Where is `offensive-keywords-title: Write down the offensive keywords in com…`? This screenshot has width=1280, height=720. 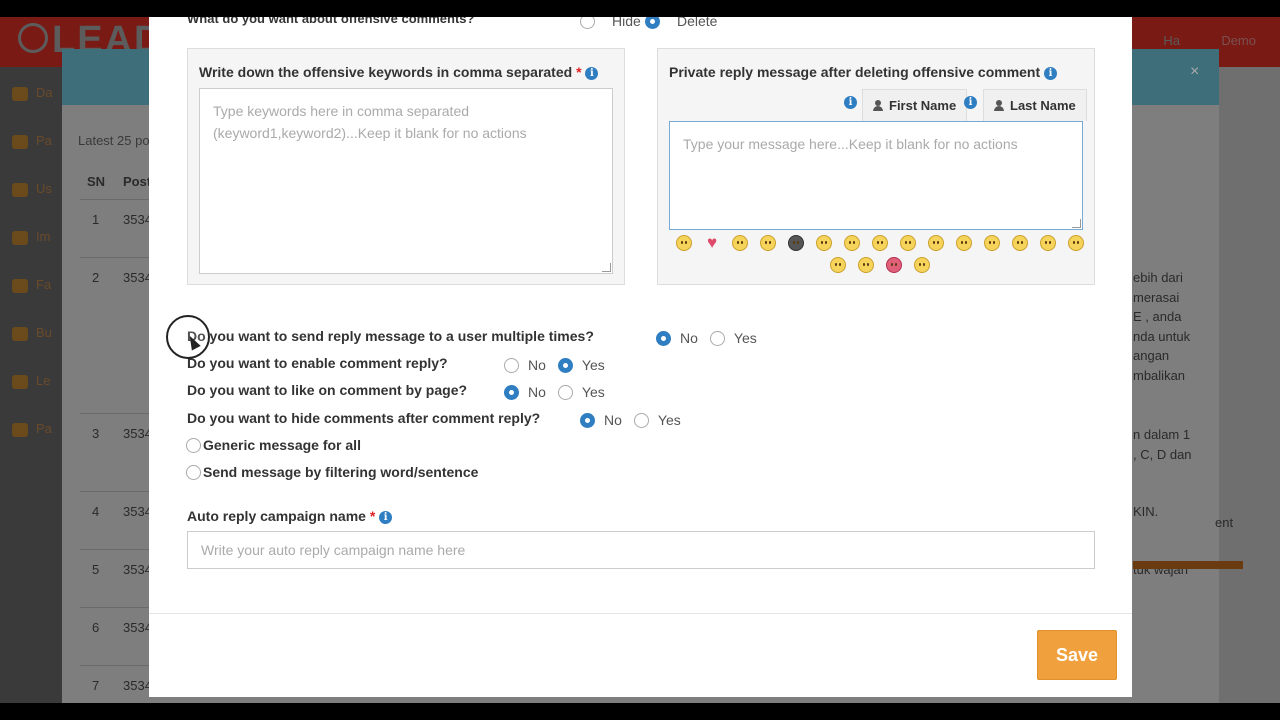
offensive-keywords-title: Write down the offensive keywords in com… is located at coordinates (399, 72).